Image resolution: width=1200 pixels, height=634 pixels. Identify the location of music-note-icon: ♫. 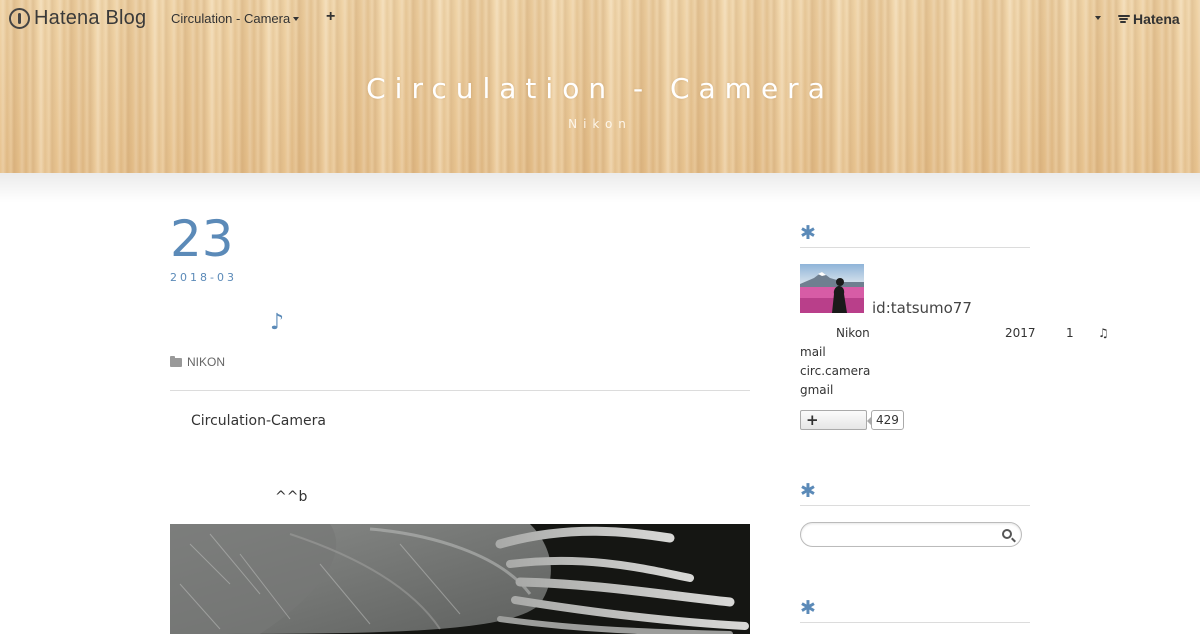
(1103, 333).